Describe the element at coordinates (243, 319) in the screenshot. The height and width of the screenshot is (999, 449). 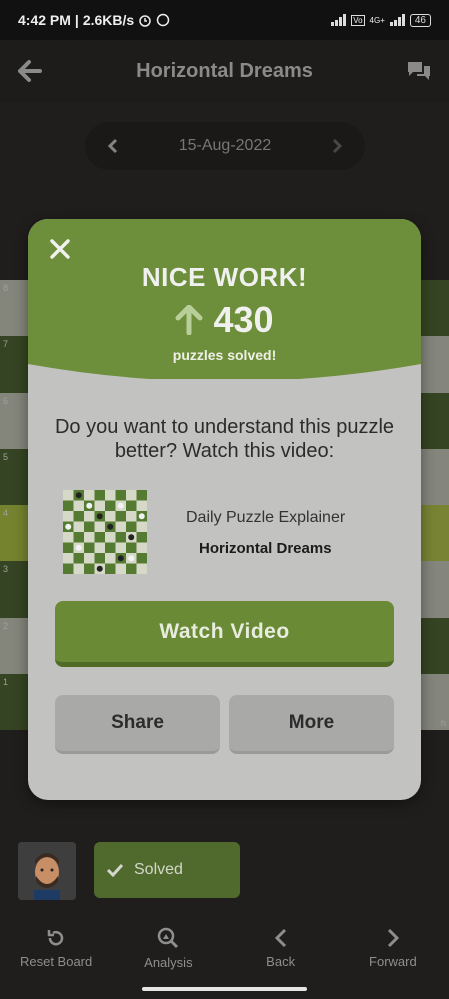
I see `score-value: 430` at that location.